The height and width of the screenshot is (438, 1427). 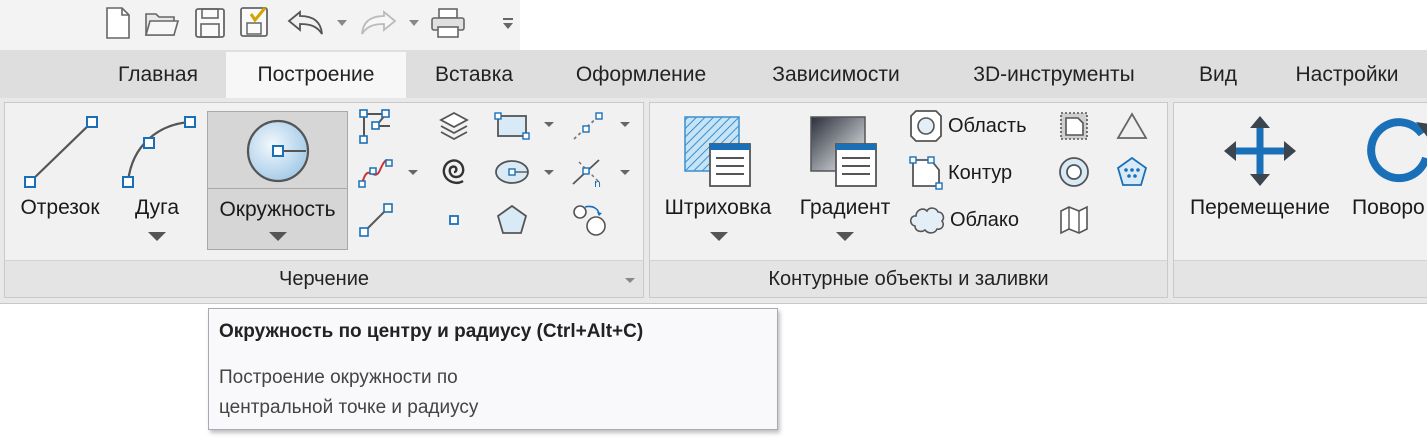 What do you see at coordinates (508, 23) in the screenshot?
I see `customize-icon` at bounding box center [508, 23].